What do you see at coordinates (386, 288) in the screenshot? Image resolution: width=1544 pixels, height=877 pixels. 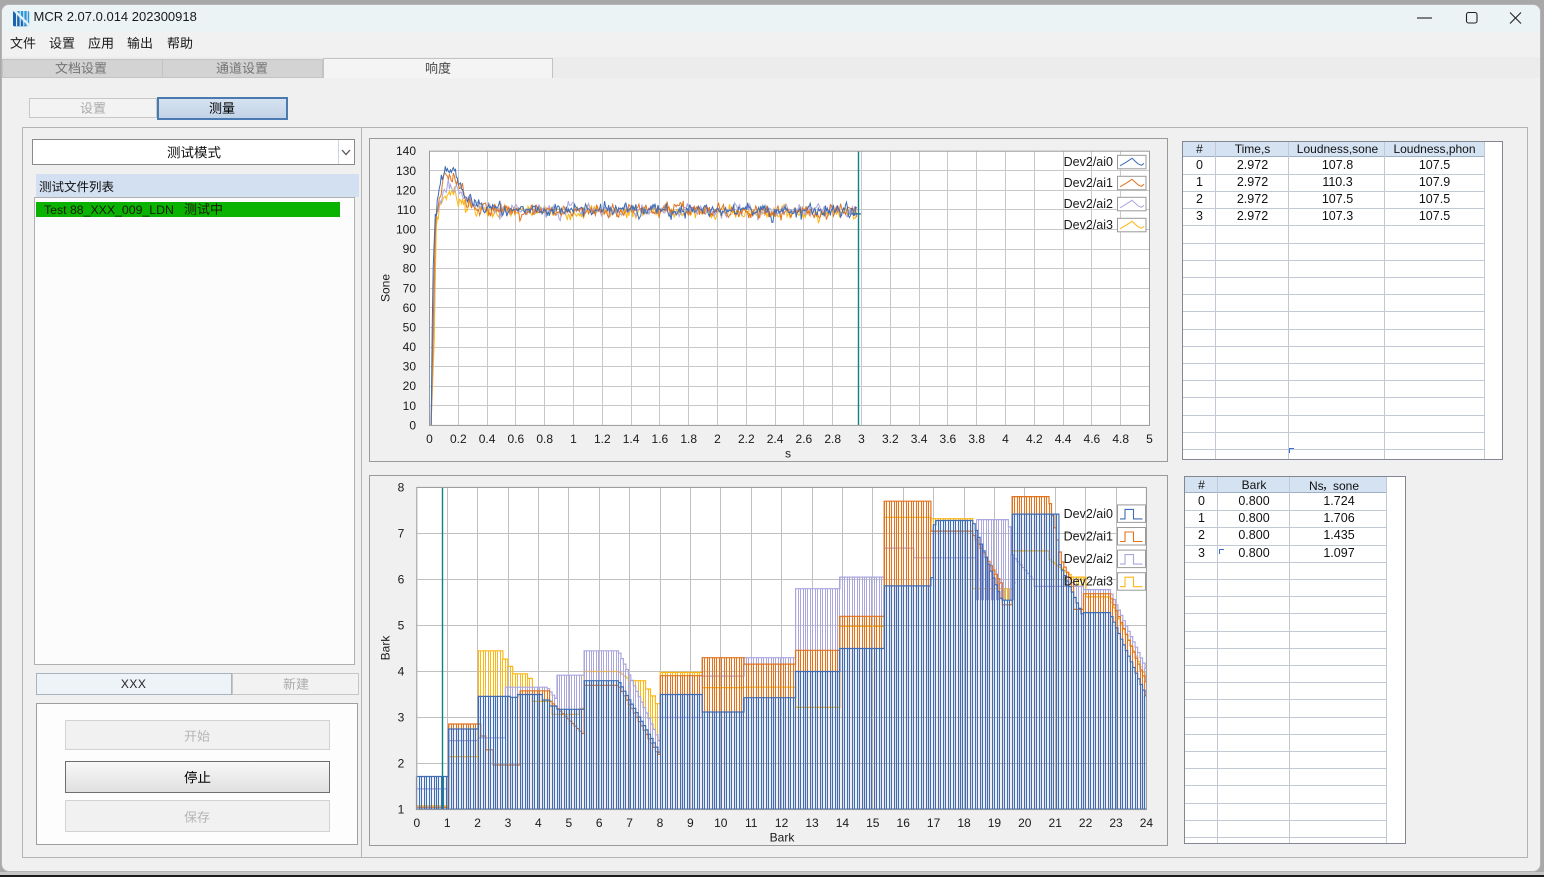 I see `svg-text: Sone` at bounding box center [386, 288].